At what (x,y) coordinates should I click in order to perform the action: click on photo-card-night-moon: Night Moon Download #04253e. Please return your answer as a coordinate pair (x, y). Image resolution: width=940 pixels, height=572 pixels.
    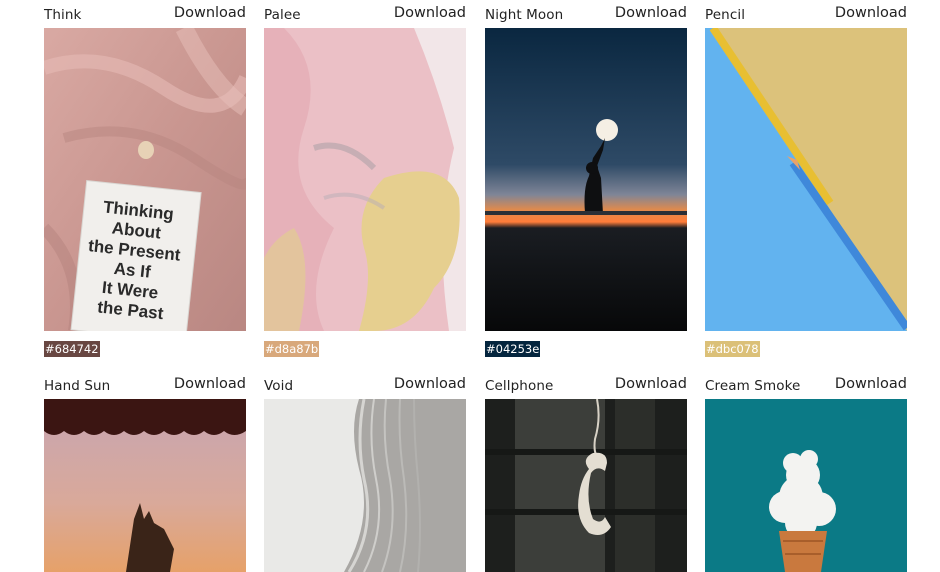
    Looking at the image, I should click on (586, 178).